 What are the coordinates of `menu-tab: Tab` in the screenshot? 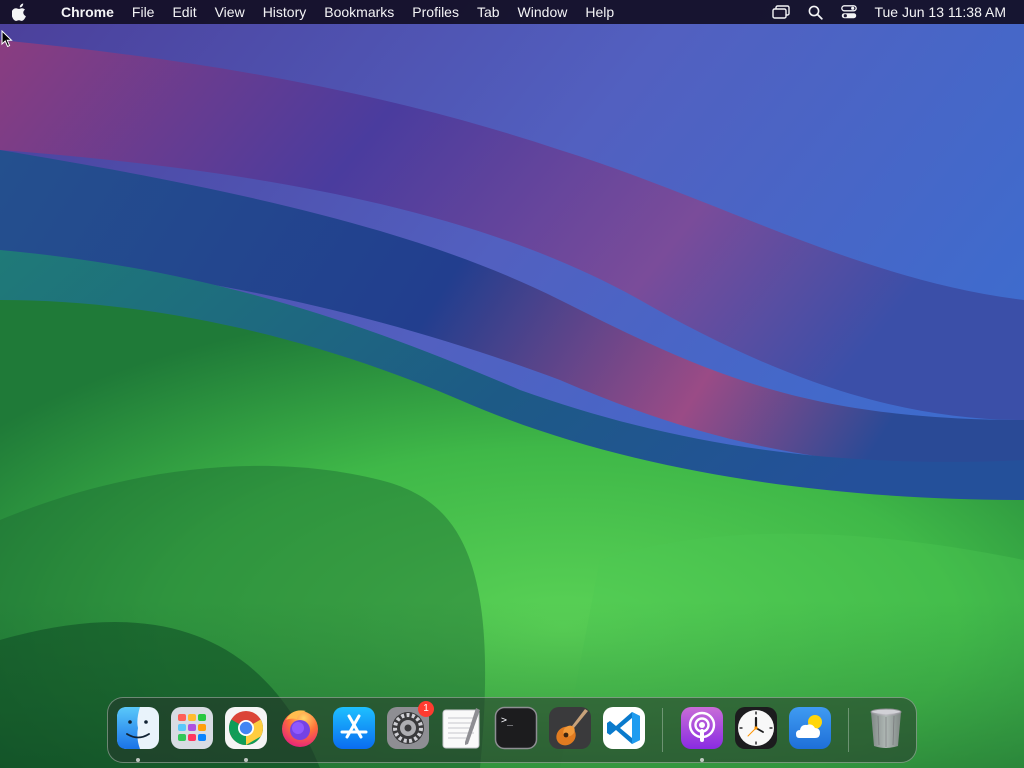 It's located at (488, 12).